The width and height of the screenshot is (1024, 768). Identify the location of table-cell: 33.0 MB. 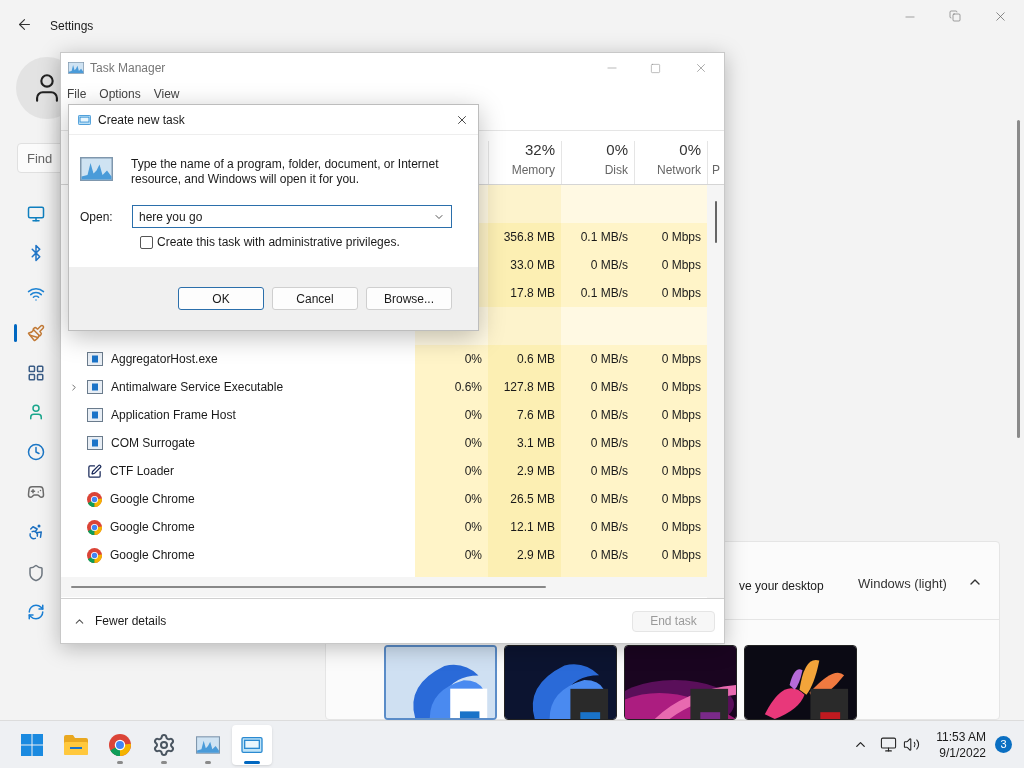
(524, 265).